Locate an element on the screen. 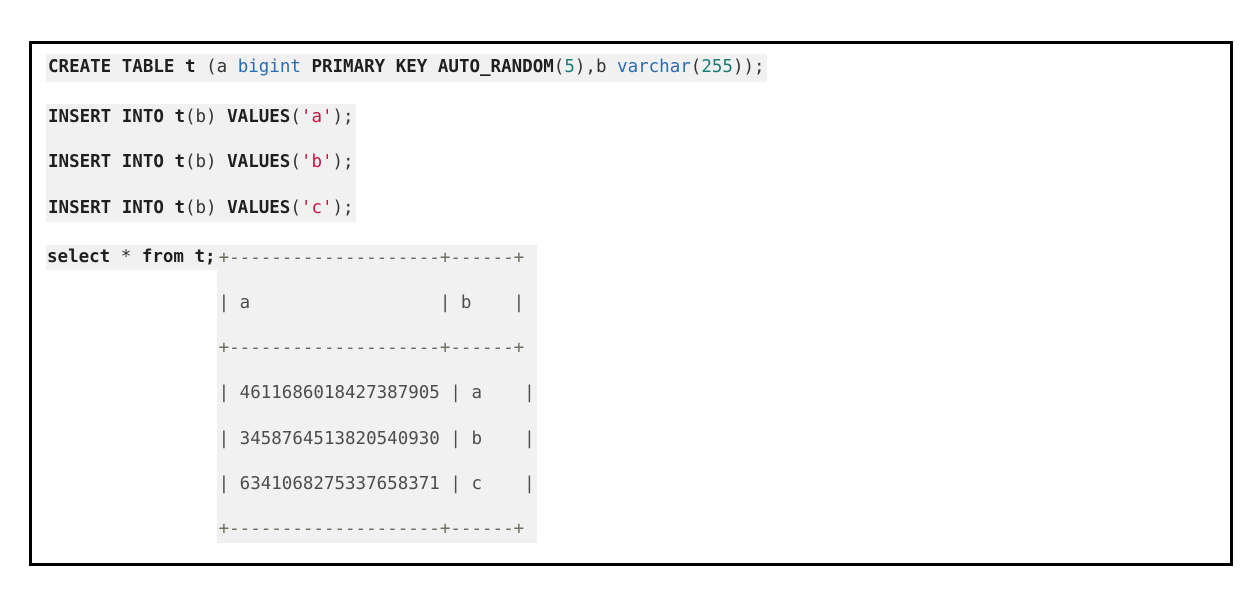  insert-line-2: INSERT INTO t(b) VALUES('b'); is located at coordinates (201, 162).